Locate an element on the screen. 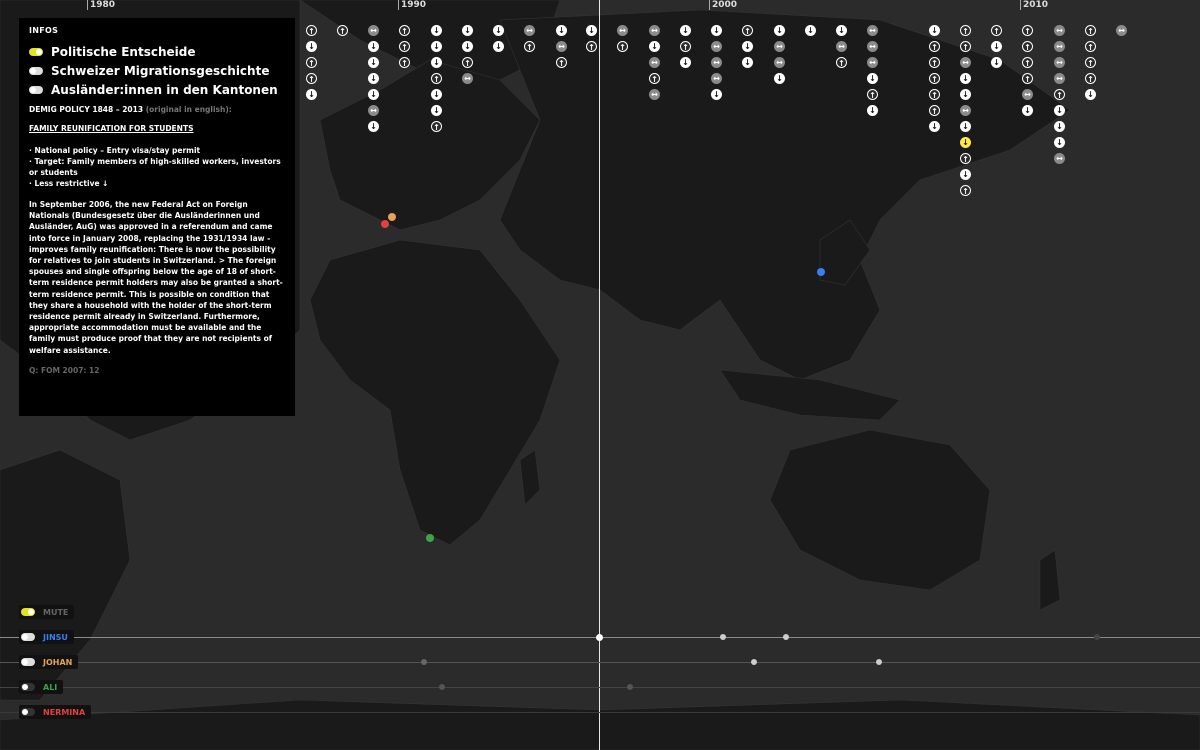  track-dot-current is located at coordinates (599, 637).